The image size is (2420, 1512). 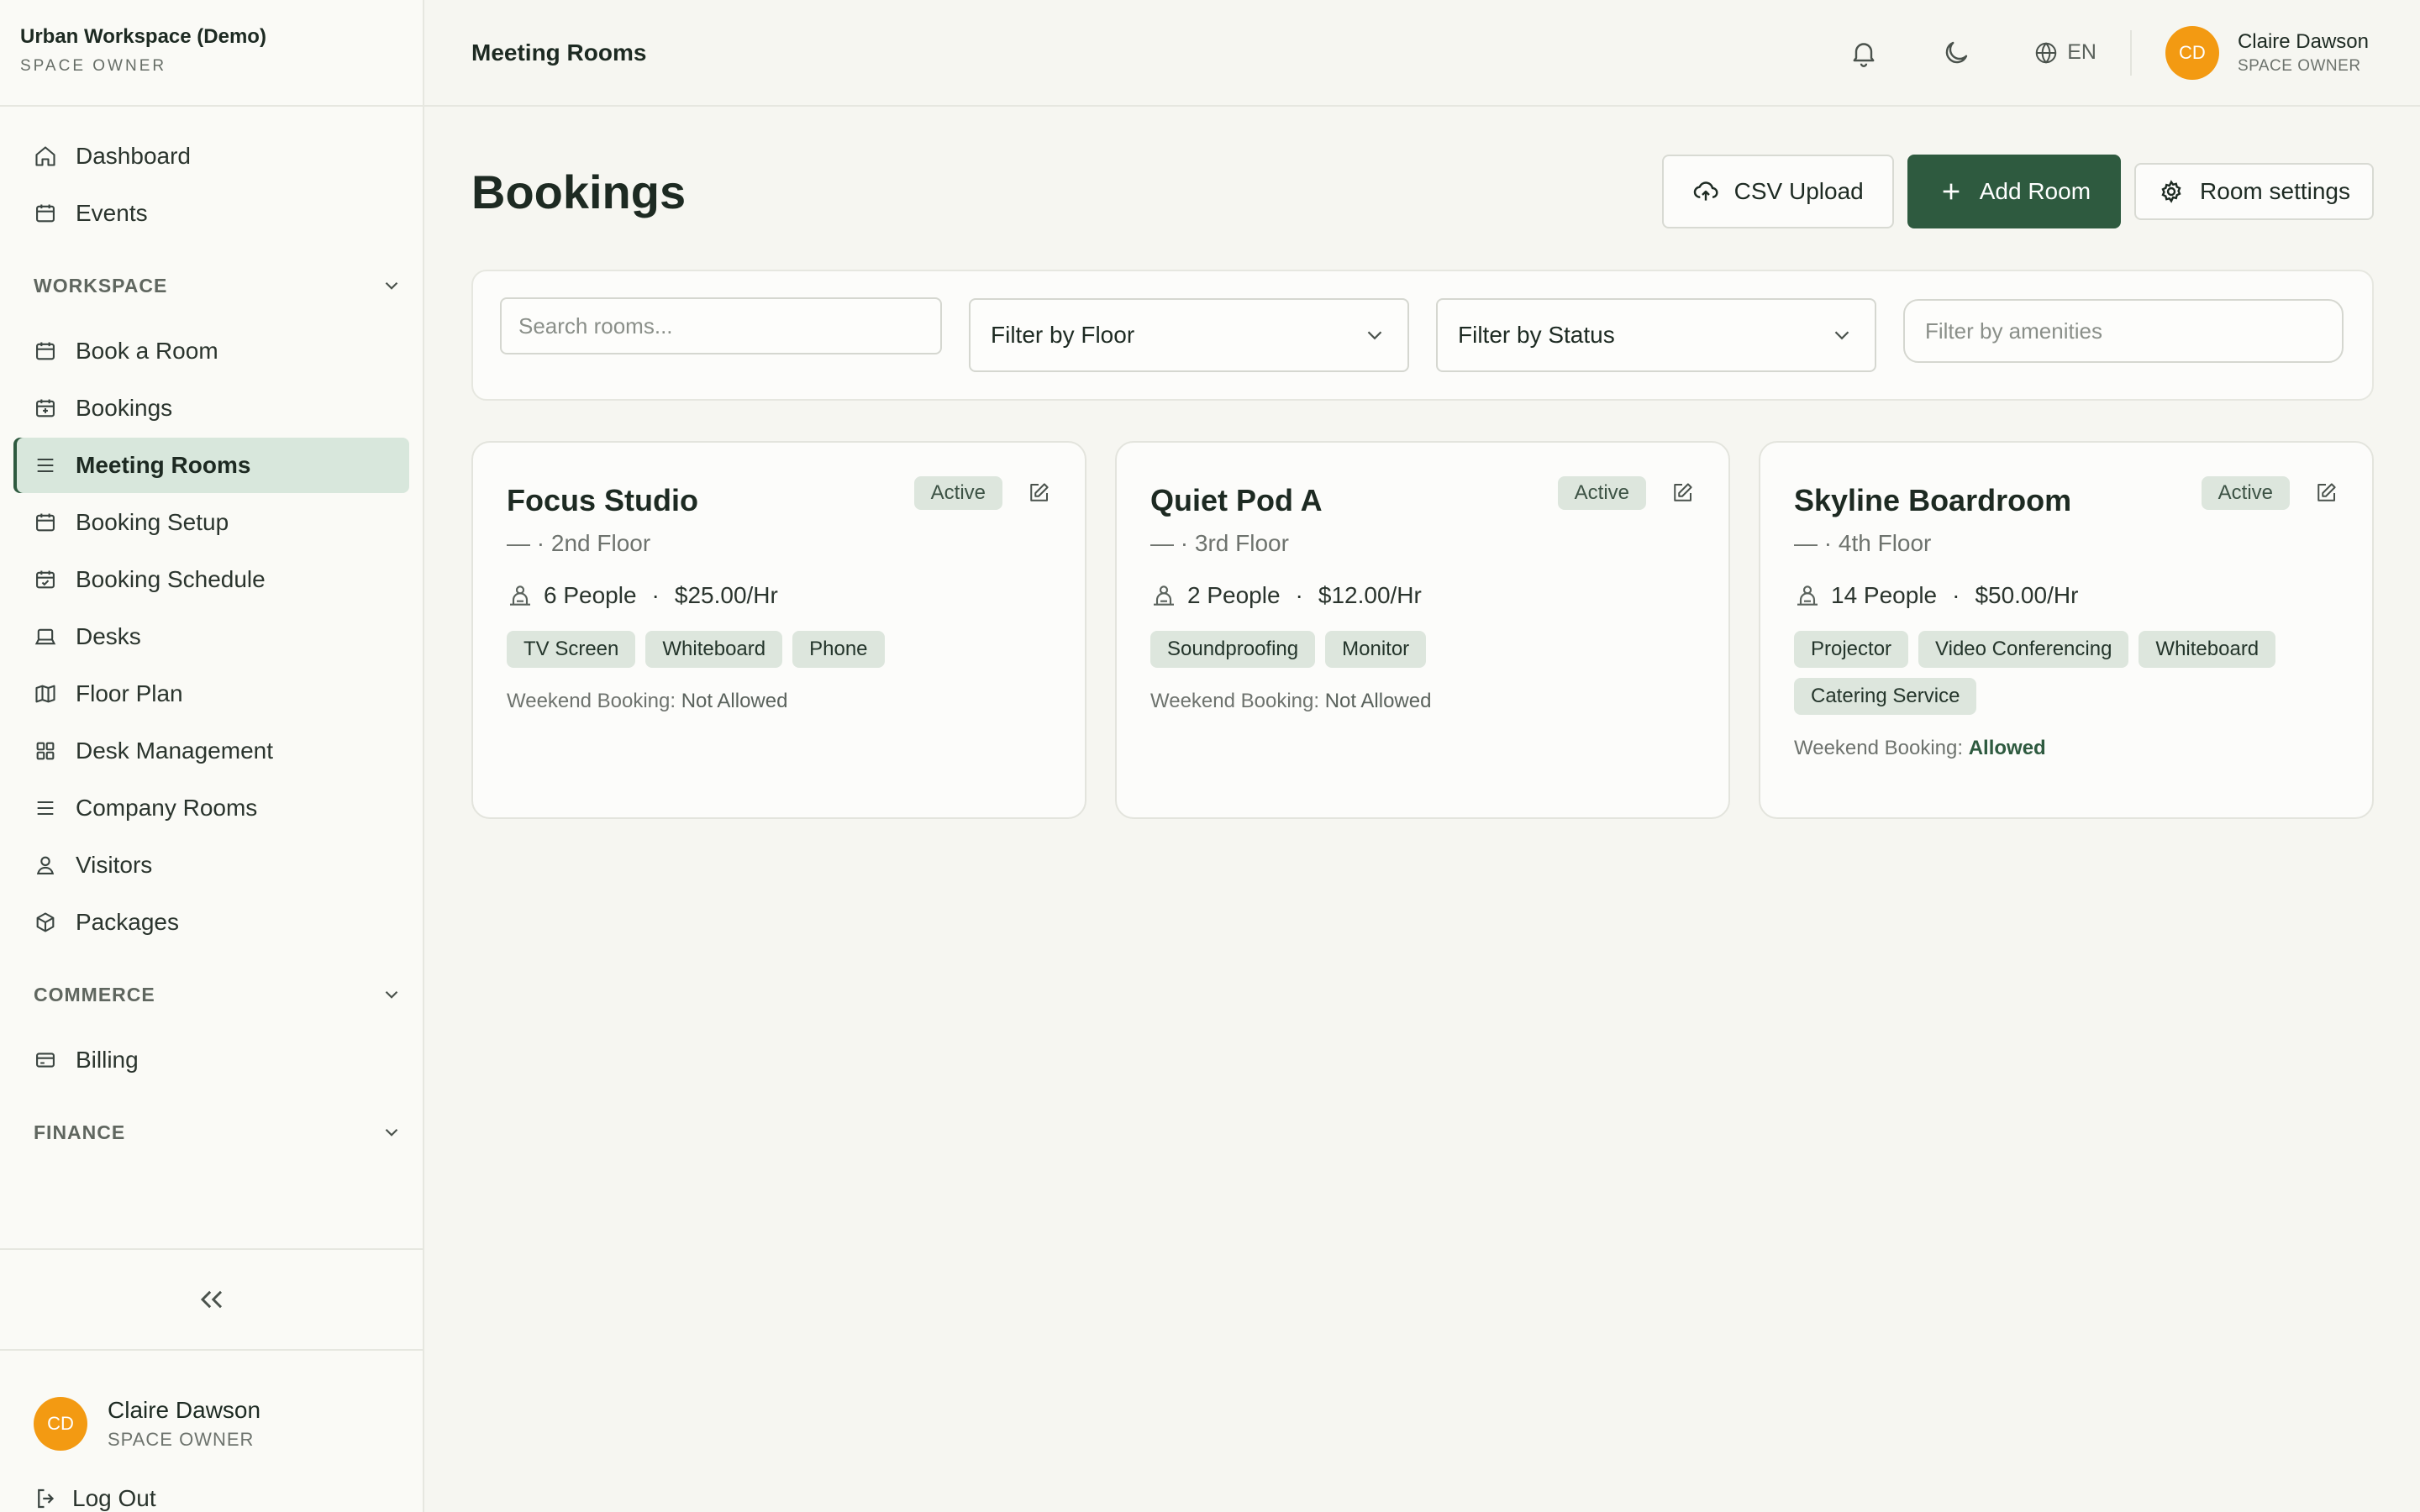 What do you see at coordinates (779, 649) in the screenshot?
I see `amenity-tags: TV Screen Whiteboard Phone` at bounding box center [779, 649].